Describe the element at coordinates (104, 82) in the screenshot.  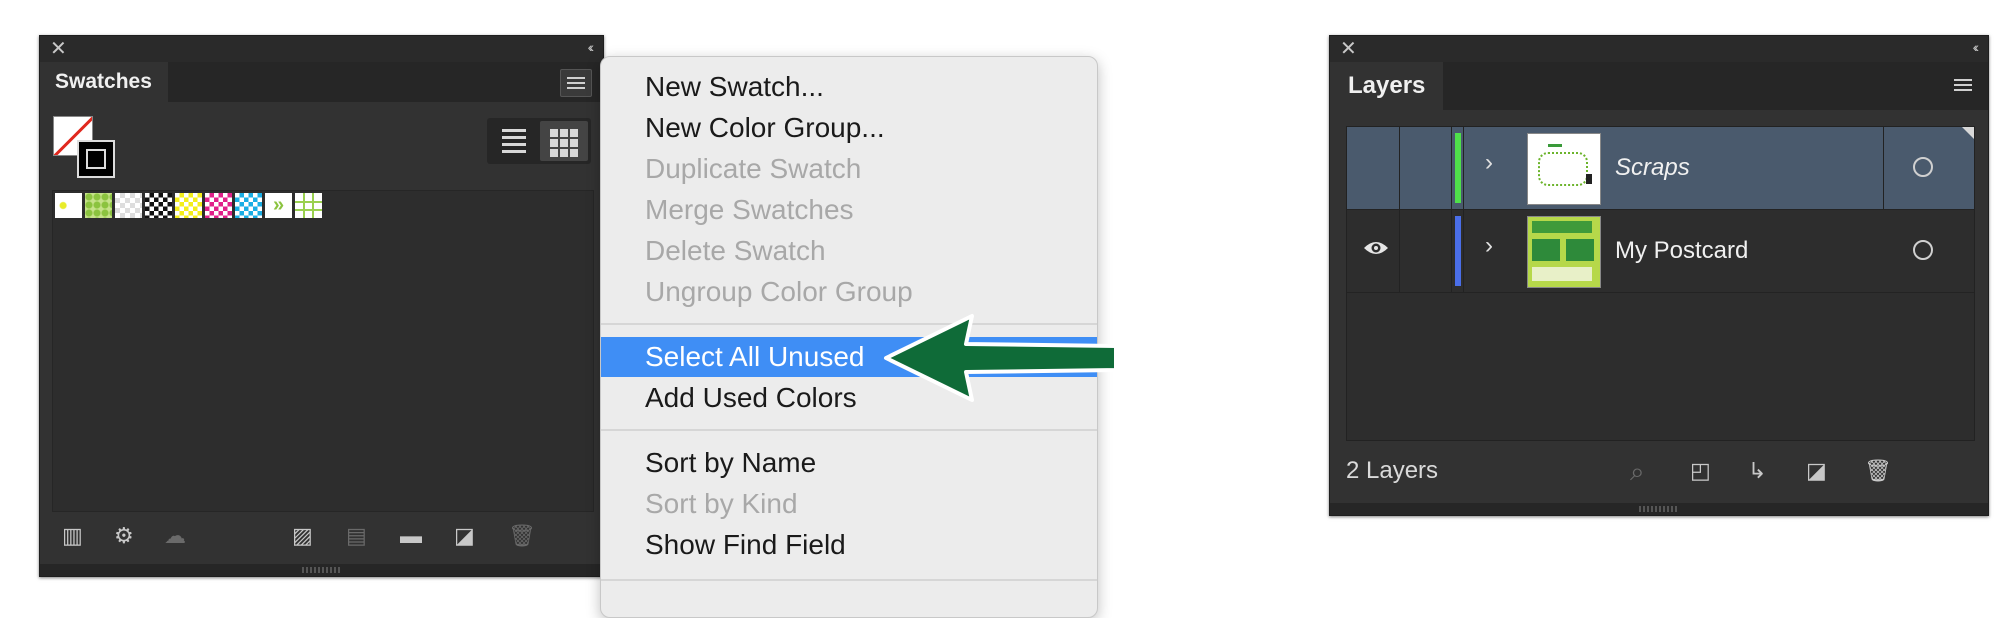
I see `tab-swatches: Swatches` at that location.